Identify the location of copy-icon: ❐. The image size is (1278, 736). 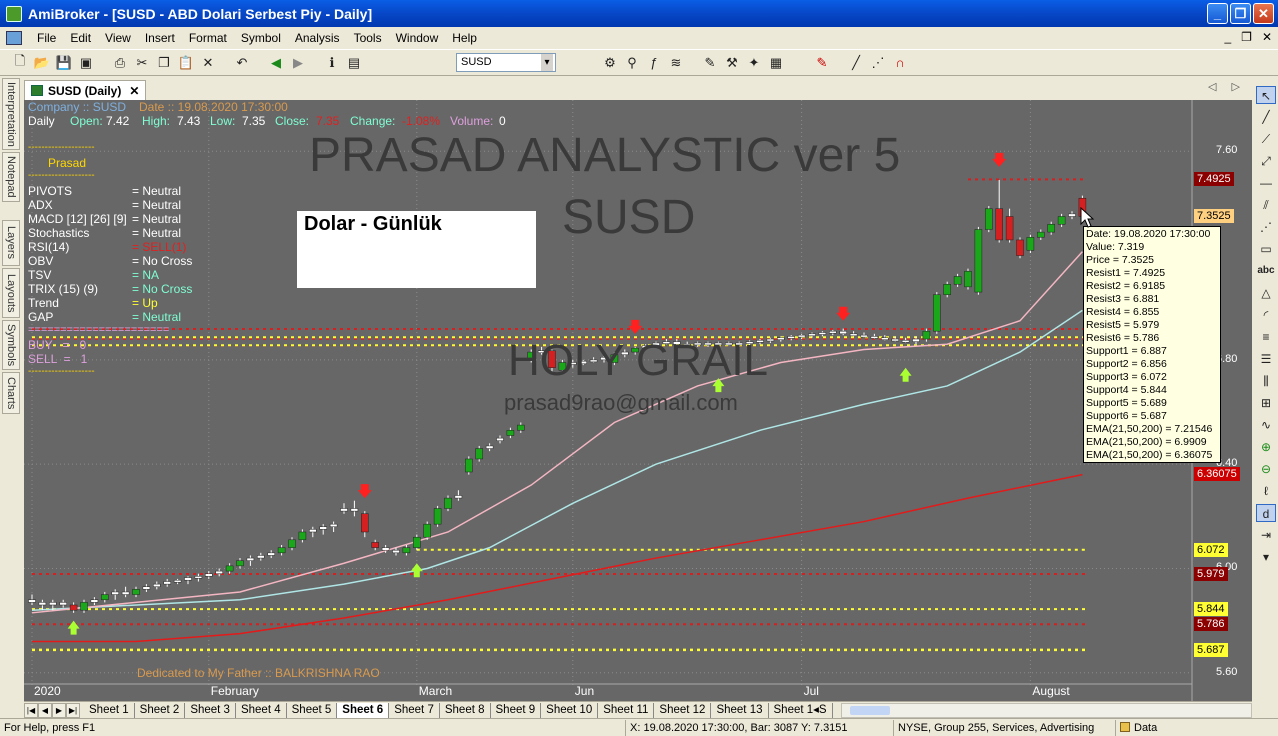
(164, 63).